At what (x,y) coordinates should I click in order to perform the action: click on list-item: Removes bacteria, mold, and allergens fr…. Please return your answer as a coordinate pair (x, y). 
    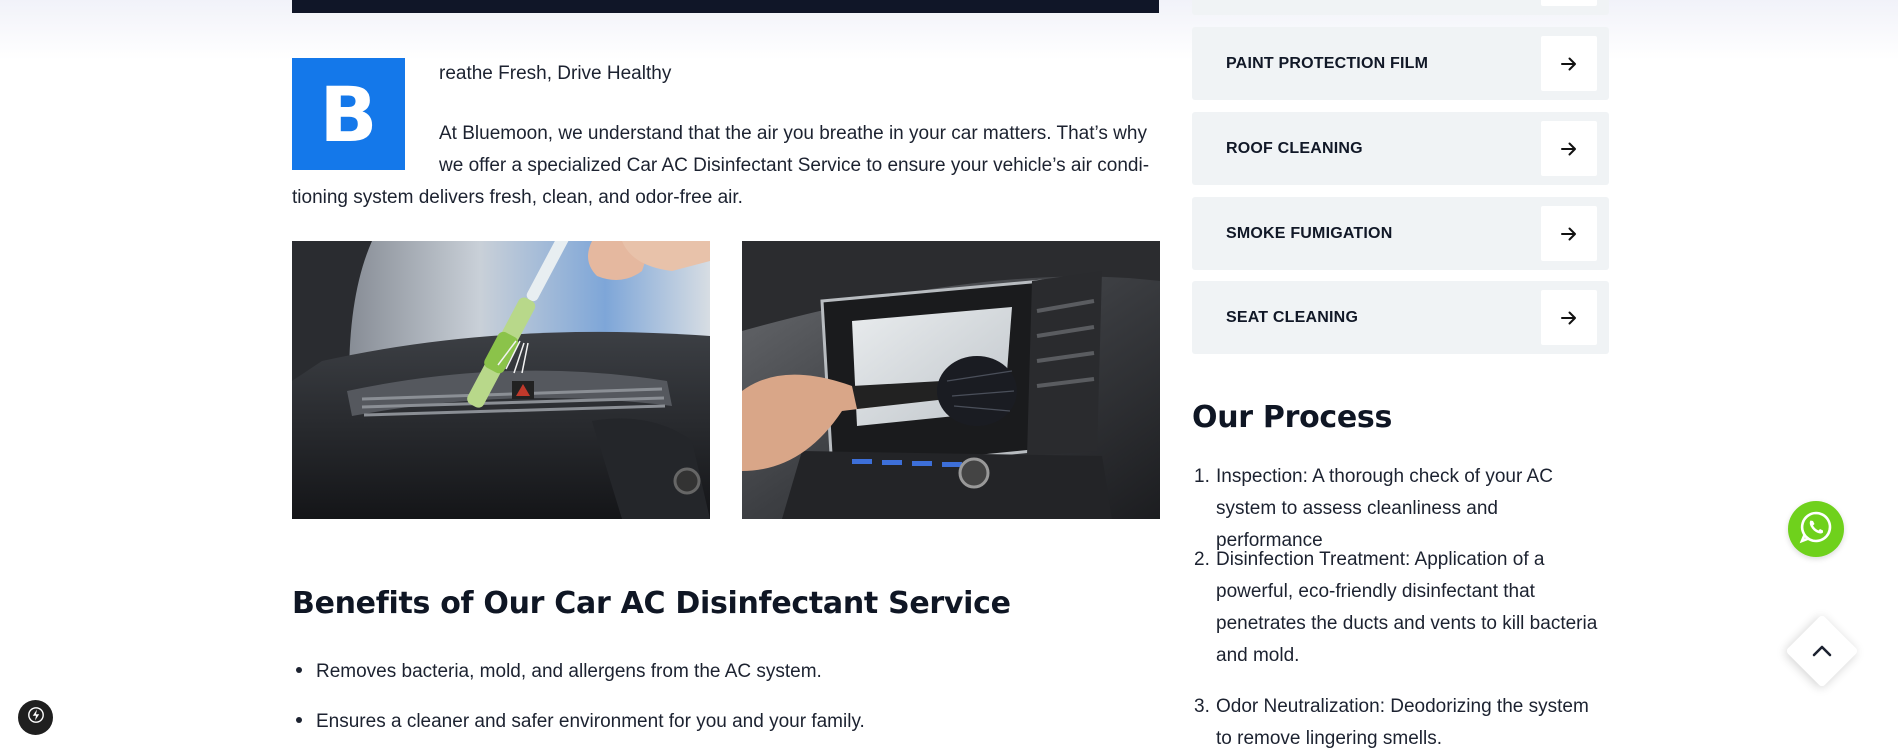
    Looking at the image, I should click on (557, 672).